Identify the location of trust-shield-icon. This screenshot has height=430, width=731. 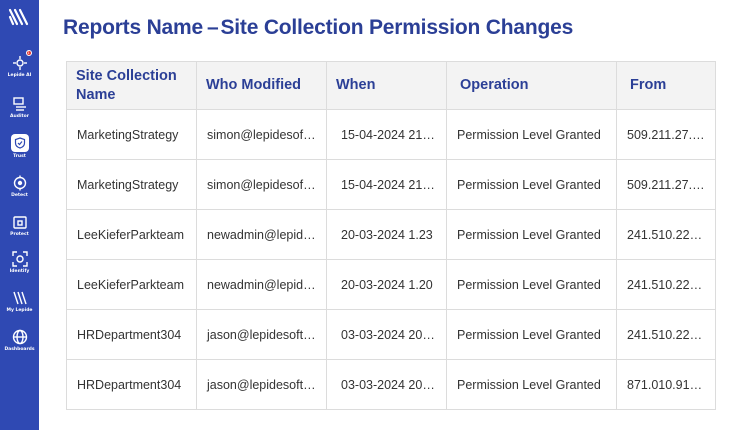
(19, 143).